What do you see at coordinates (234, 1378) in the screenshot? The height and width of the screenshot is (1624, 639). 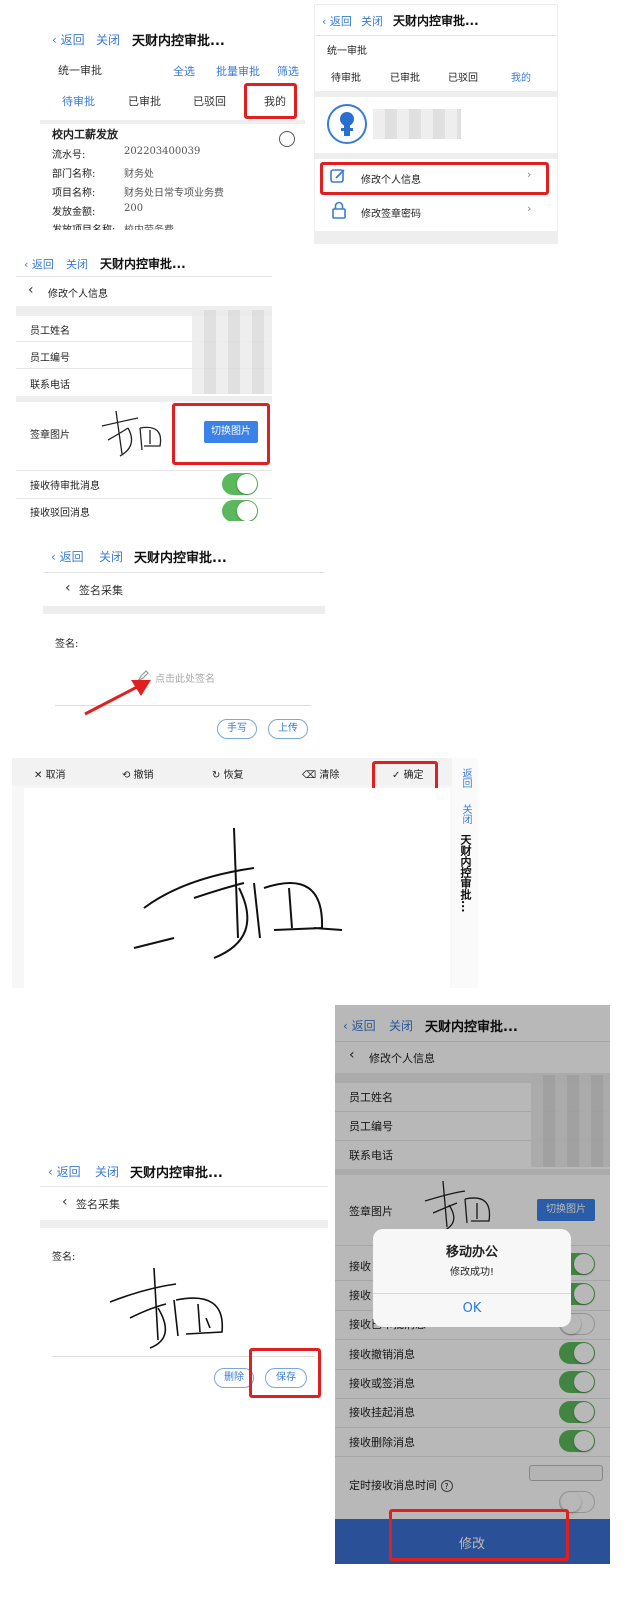 I see `delete-button: 删除` at bounding box center [234, 1378].